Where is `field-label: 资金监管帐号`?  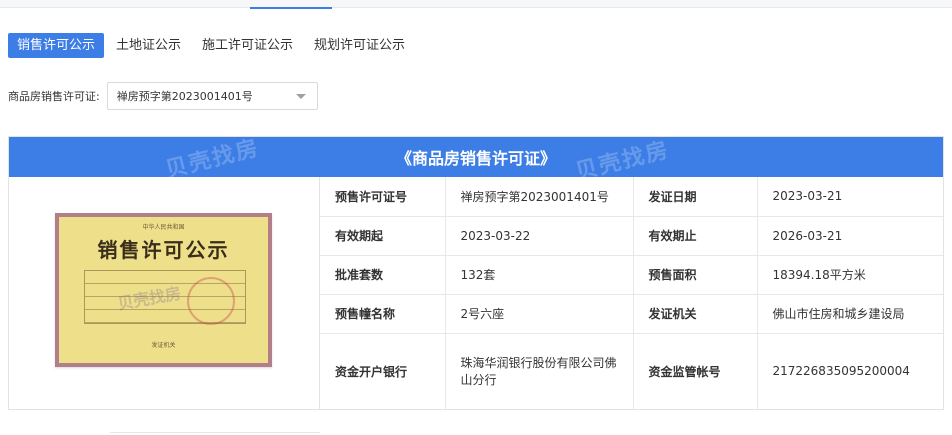
field-label: 资金监管帐号 is located at coordinates (695, 371).